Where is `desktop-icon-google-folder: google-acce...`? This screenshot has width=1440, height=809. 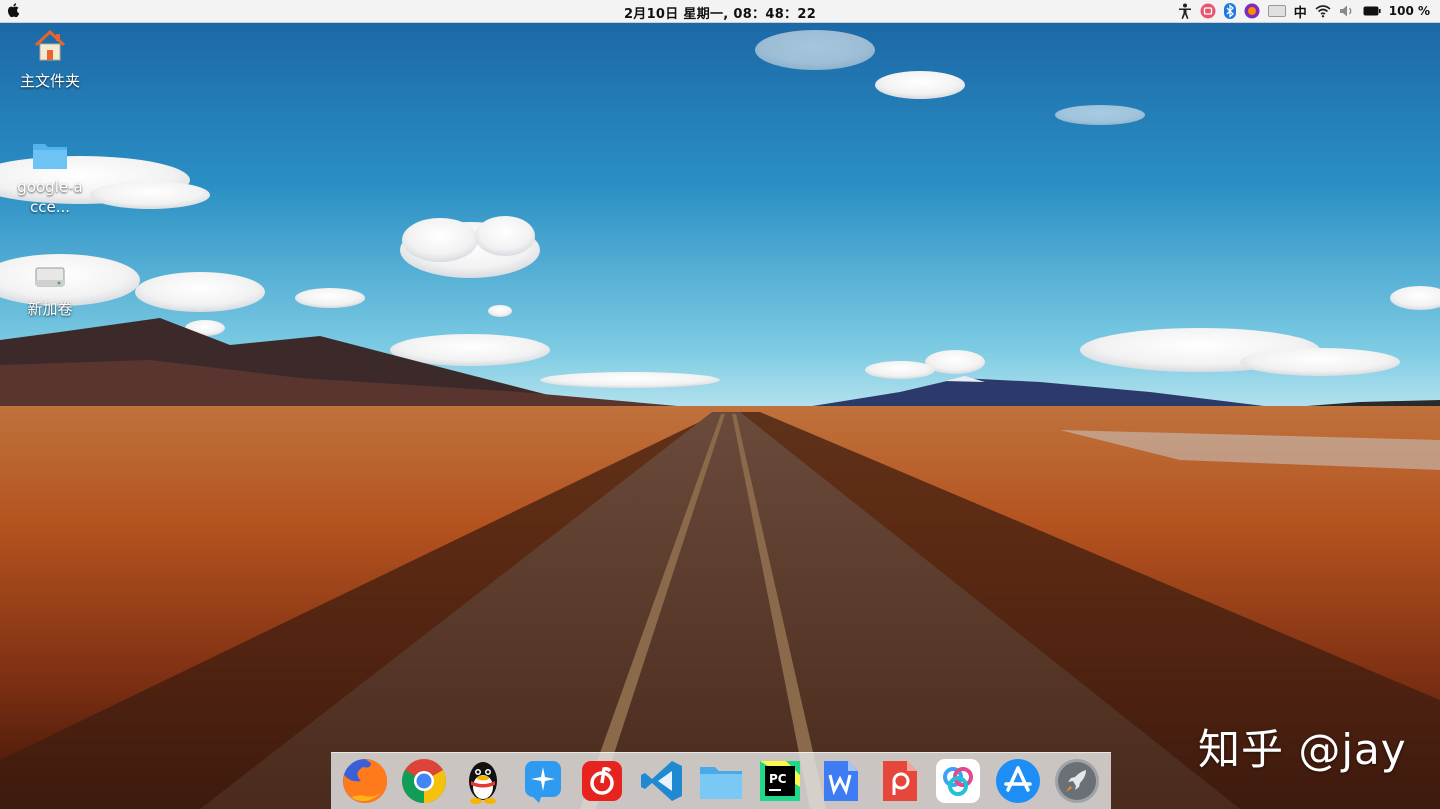
desktop-icon-google-folder: google-acce... is located at coordinates (50, 178).